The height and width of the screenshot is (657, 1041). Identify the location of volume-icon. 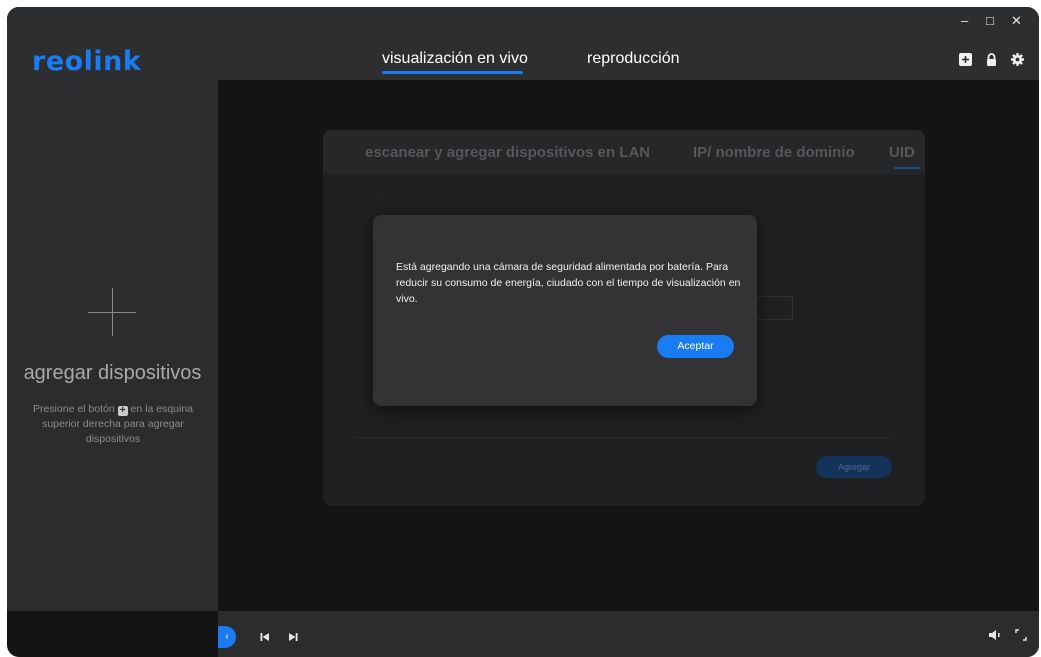
(996, 637).